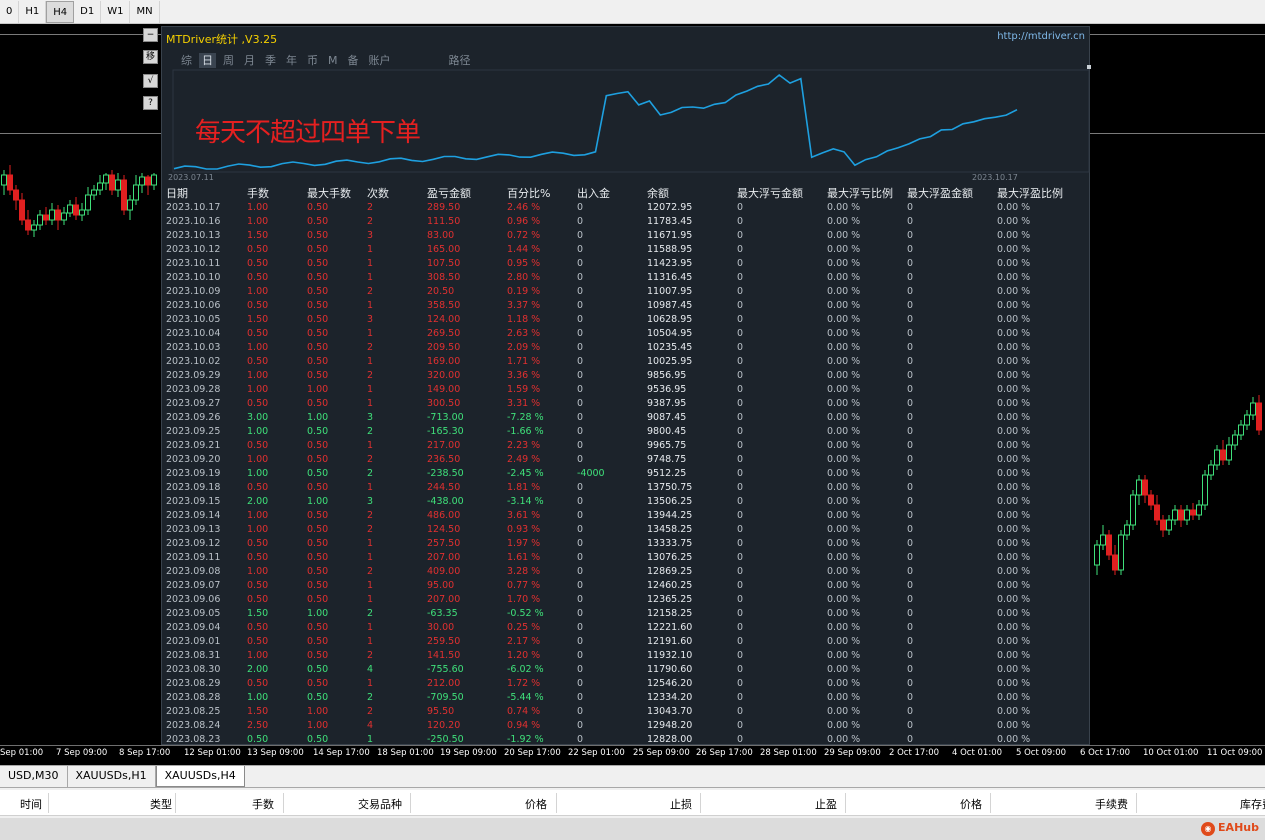 The image size is (1265, 840). Describe the element at coordinates (33, 11) in the screenshot. I see `timeframe-button-h1: H1` at that location.